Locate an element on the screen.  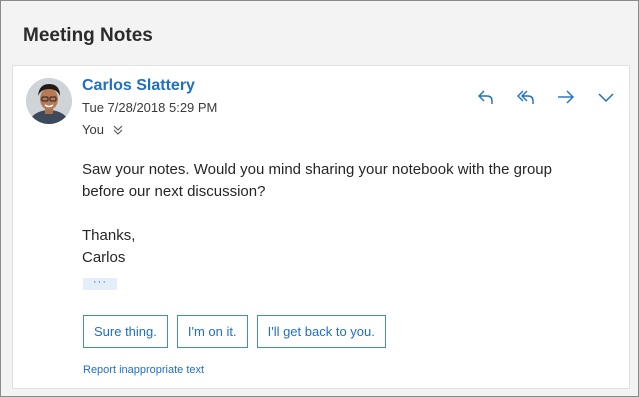
recipients-row: You is located at coordinates (103, 129).